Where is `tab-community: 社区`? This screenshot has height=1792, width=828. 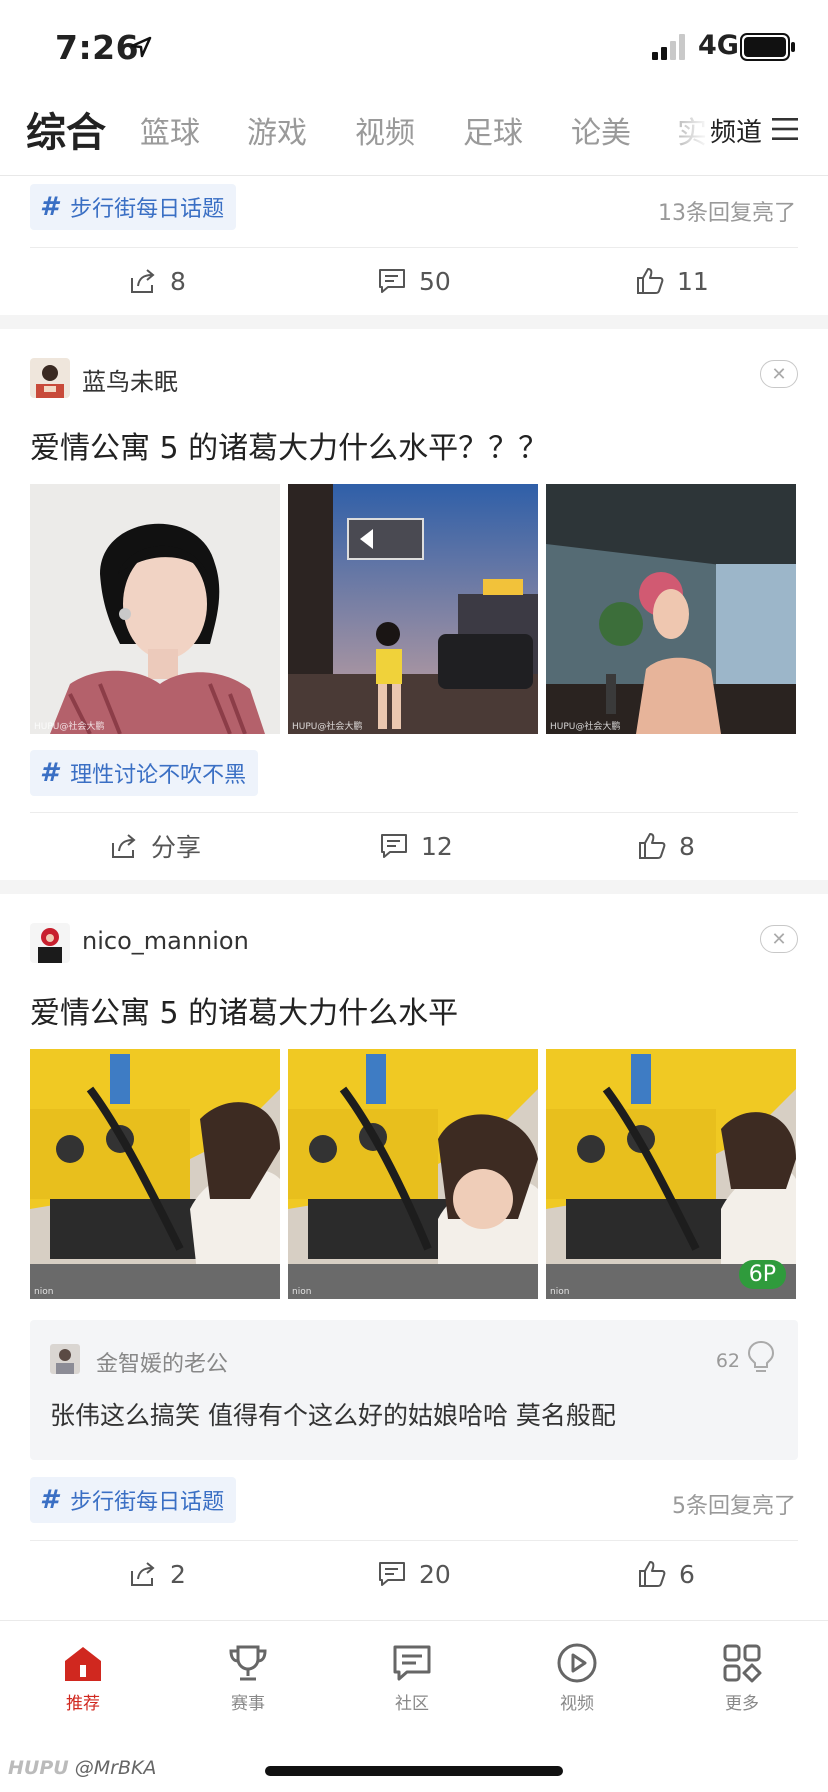
tab-community: 社区 is located at coordinates (412, 1677).